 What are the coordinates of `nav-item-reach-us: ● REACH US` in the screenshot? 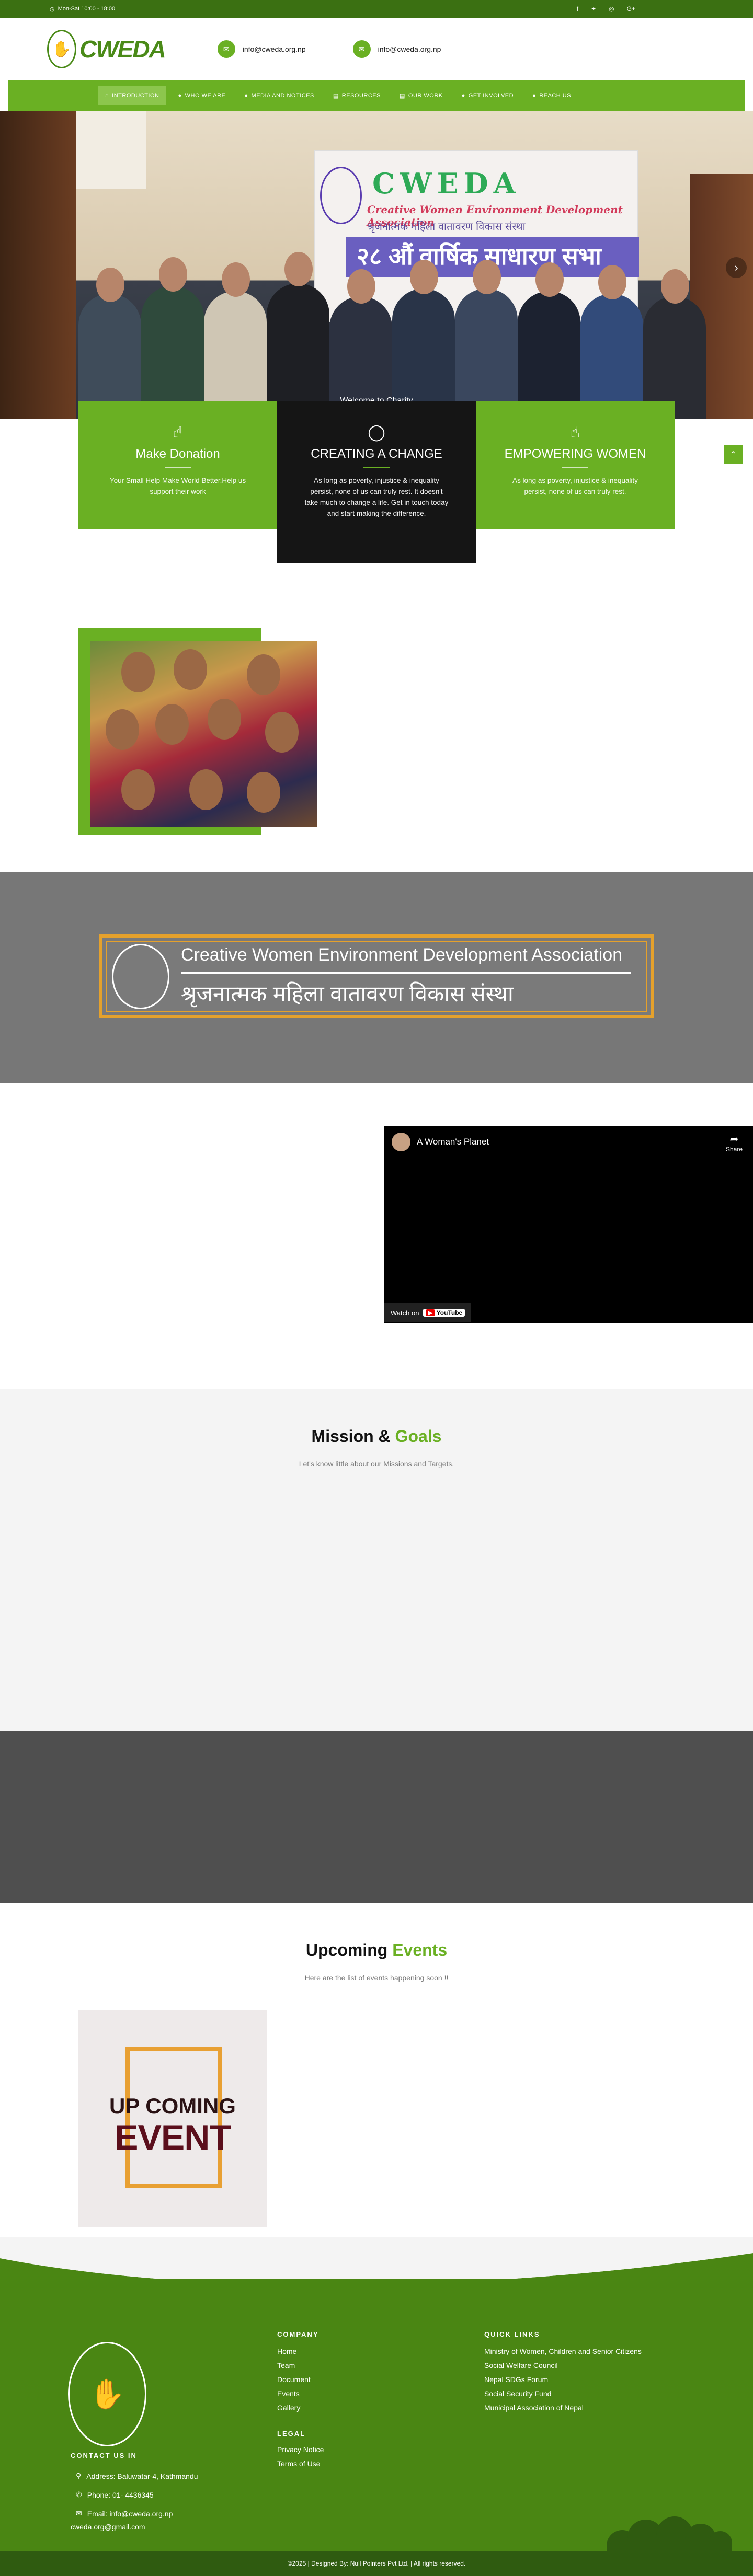 It's located at (551, 95).